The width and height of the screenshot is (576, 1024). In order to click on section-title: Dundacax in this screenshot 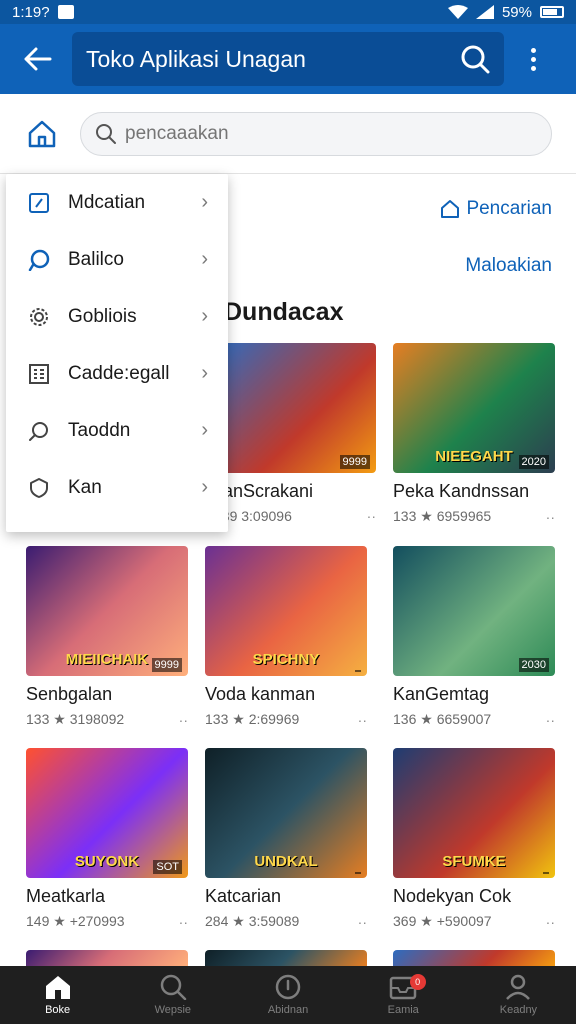, I will do `click(284, 312)`.